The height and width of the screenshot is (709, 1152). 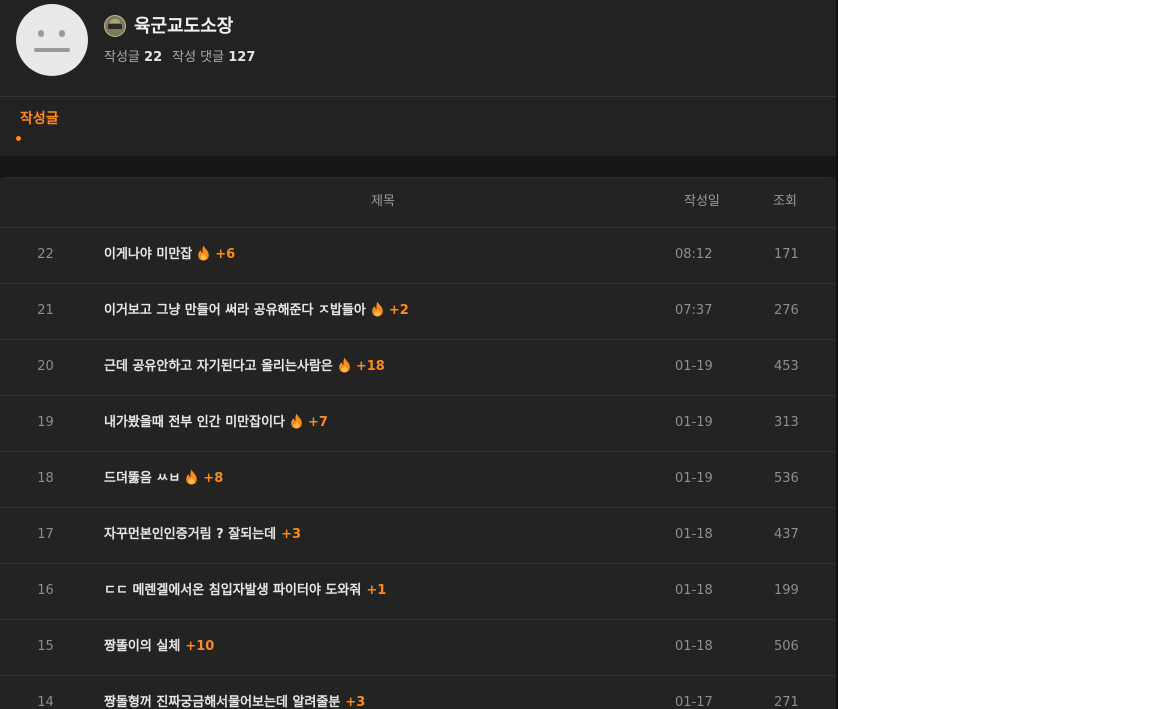 I want to click on post-title-link: 이거보고 그냥 만들어 써라 공유해준다 ㅈ밥들아 +2, so click(x=256, y=311).